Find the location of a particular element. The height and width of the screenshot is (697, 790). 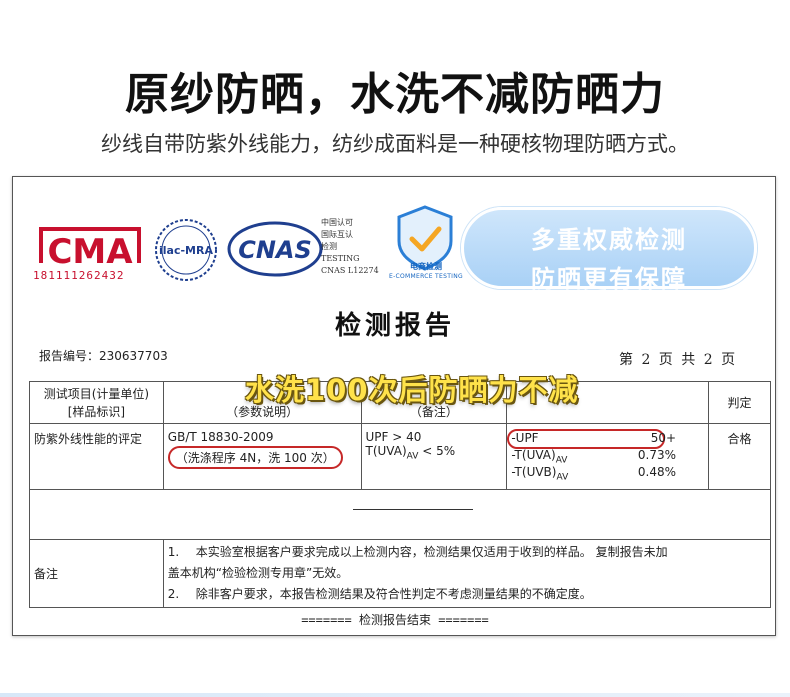

result-row-uva: -T(UVA)AV 0.73% is located at coordinates (607, 456).